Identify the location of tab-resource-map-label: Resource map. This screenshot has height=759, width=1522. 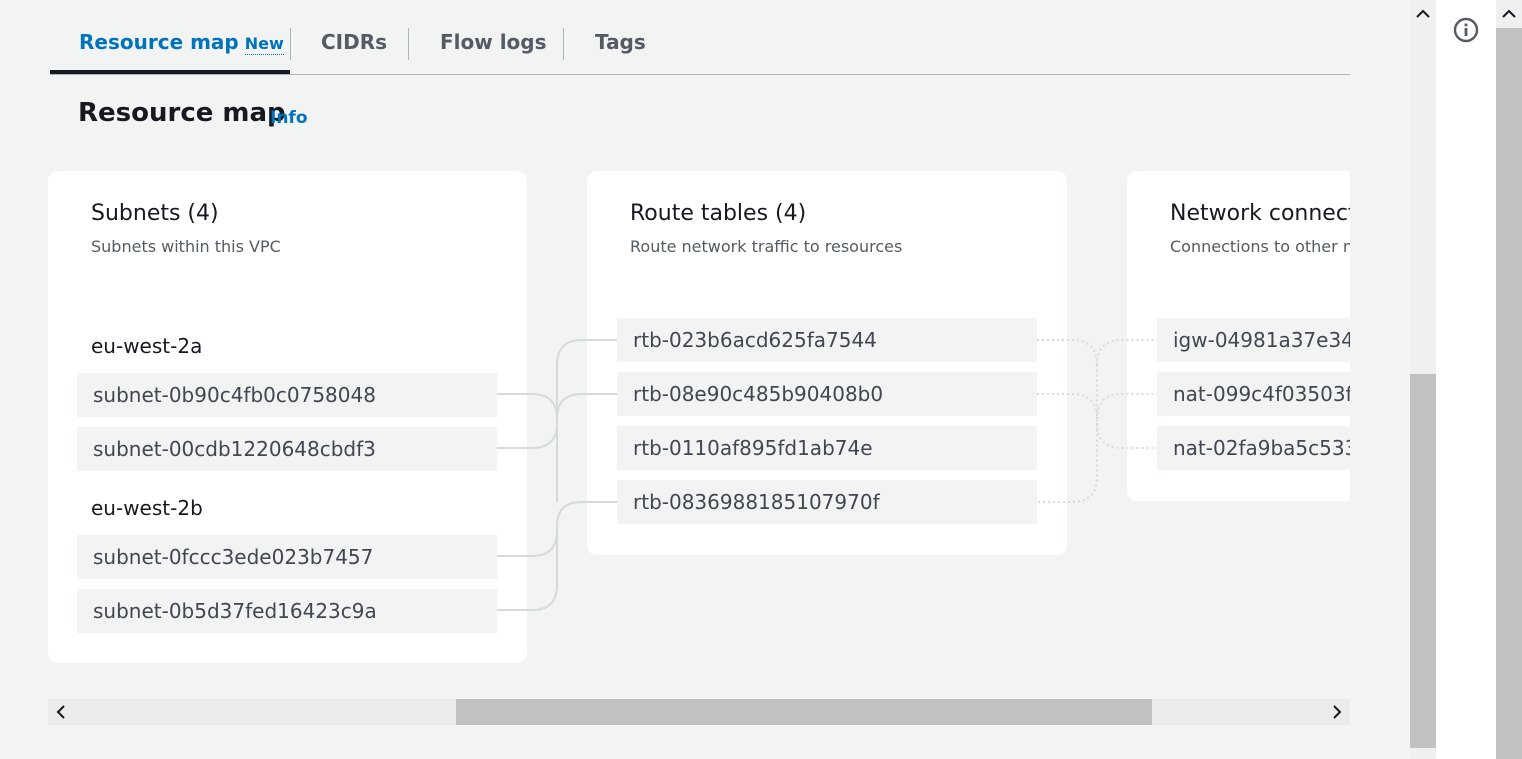
(159, 42).